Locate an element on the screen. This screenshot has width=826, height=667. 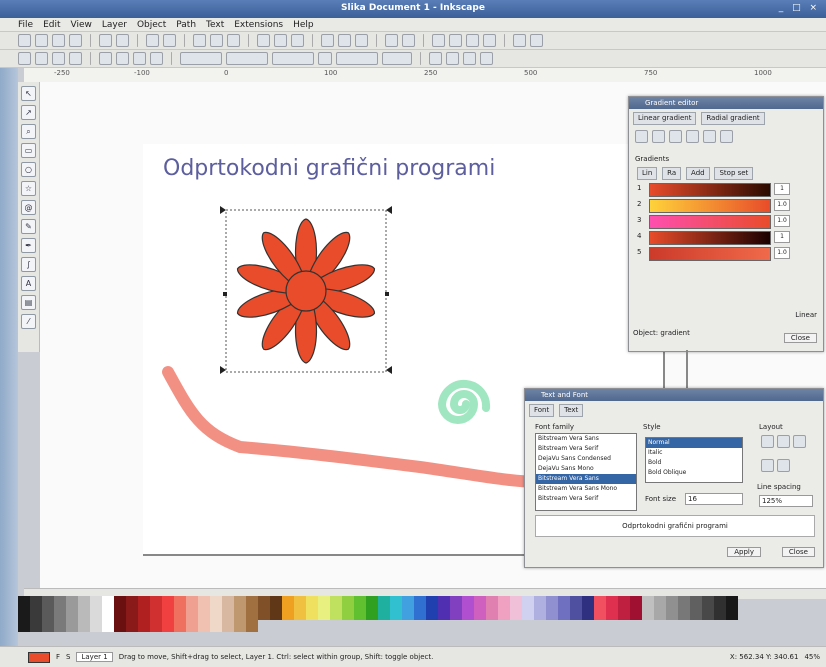
star-tool-icon: ☆ is located at coordinates (28, 188).